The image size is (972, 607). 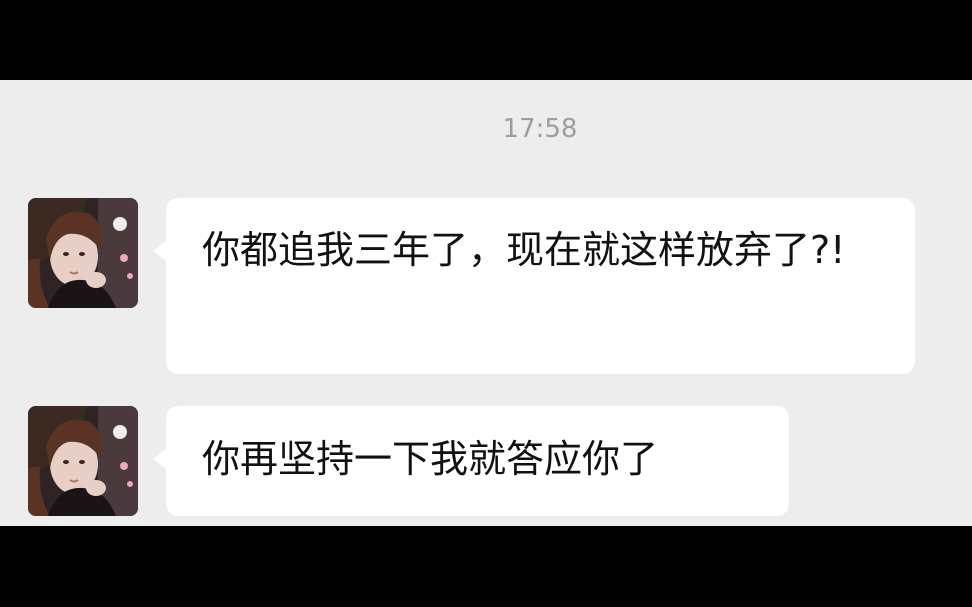 What do you see at coordinates (430, 459) in the screenshot?
I see `message-text: 你再坚持一下我就答应你了` at bounding box center [430, 459].